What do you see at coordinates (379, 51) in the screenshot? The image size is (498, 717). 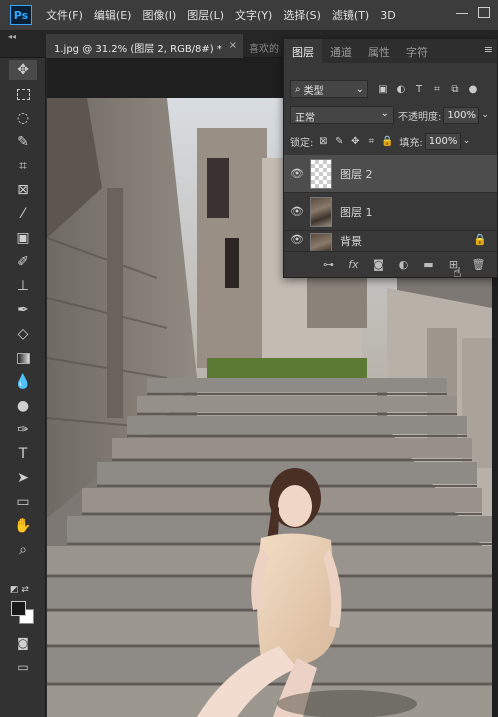 I see `tab-properties: 属性` at bounding box center [379, 51].